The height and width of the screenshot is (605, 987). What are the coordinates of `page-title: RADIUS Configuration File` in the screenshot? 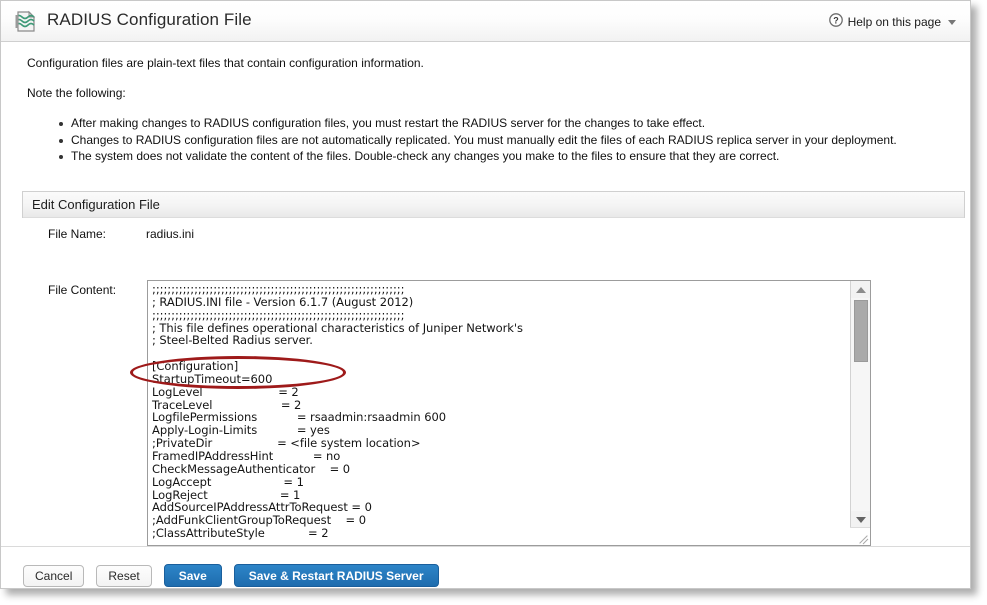 It's located at (149, 19).